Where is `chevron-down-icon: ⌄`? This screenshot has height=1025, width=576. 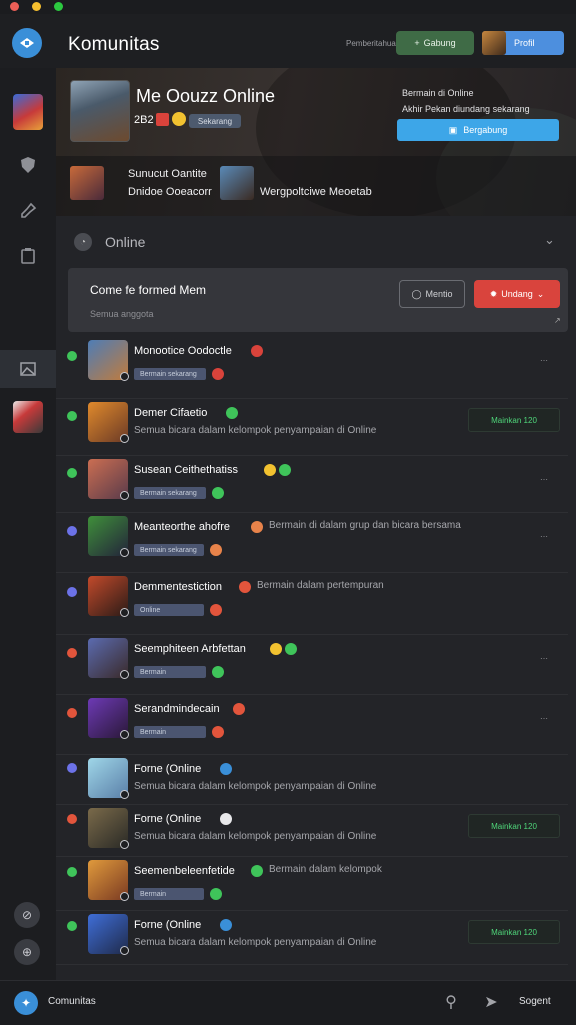 chevron-down-icon: ⌄ is located at coordinates (549, 240).